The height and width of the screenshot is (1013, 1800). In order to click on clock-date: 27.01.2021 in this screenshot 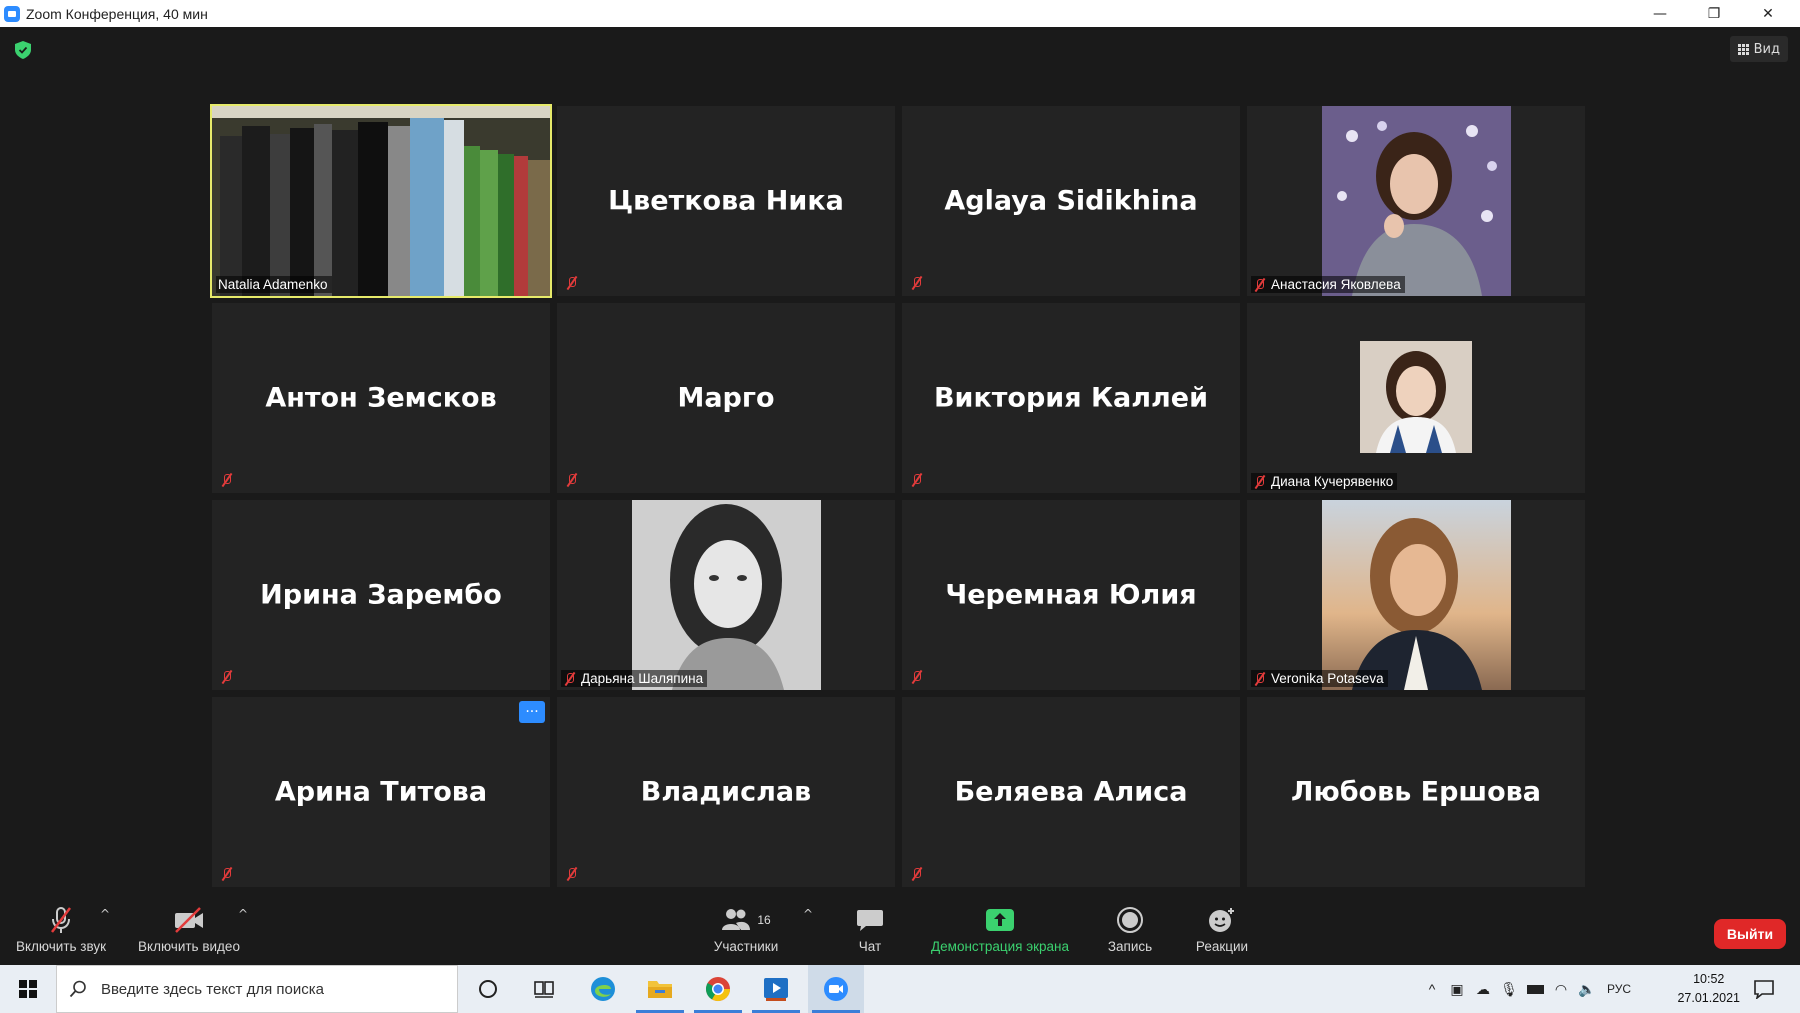, I will do `click(1708, 998)`.